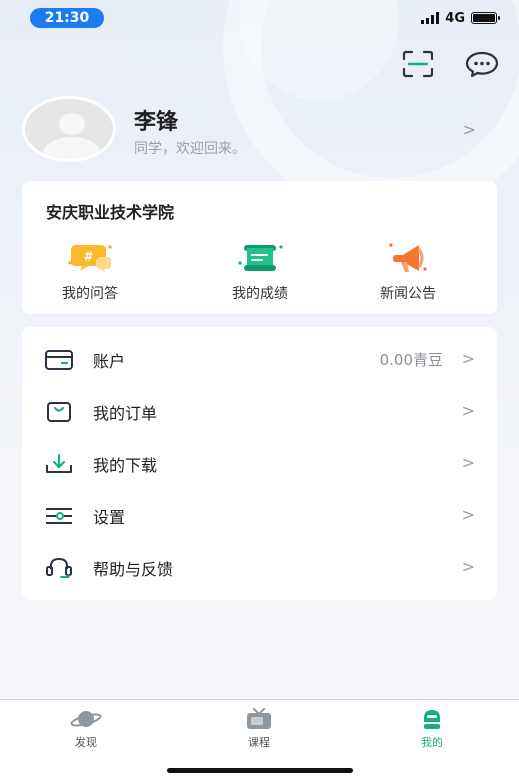  Describe the element at coordinates (259, 742) in the screenshot. I see `tab-label: 课程` at that location.